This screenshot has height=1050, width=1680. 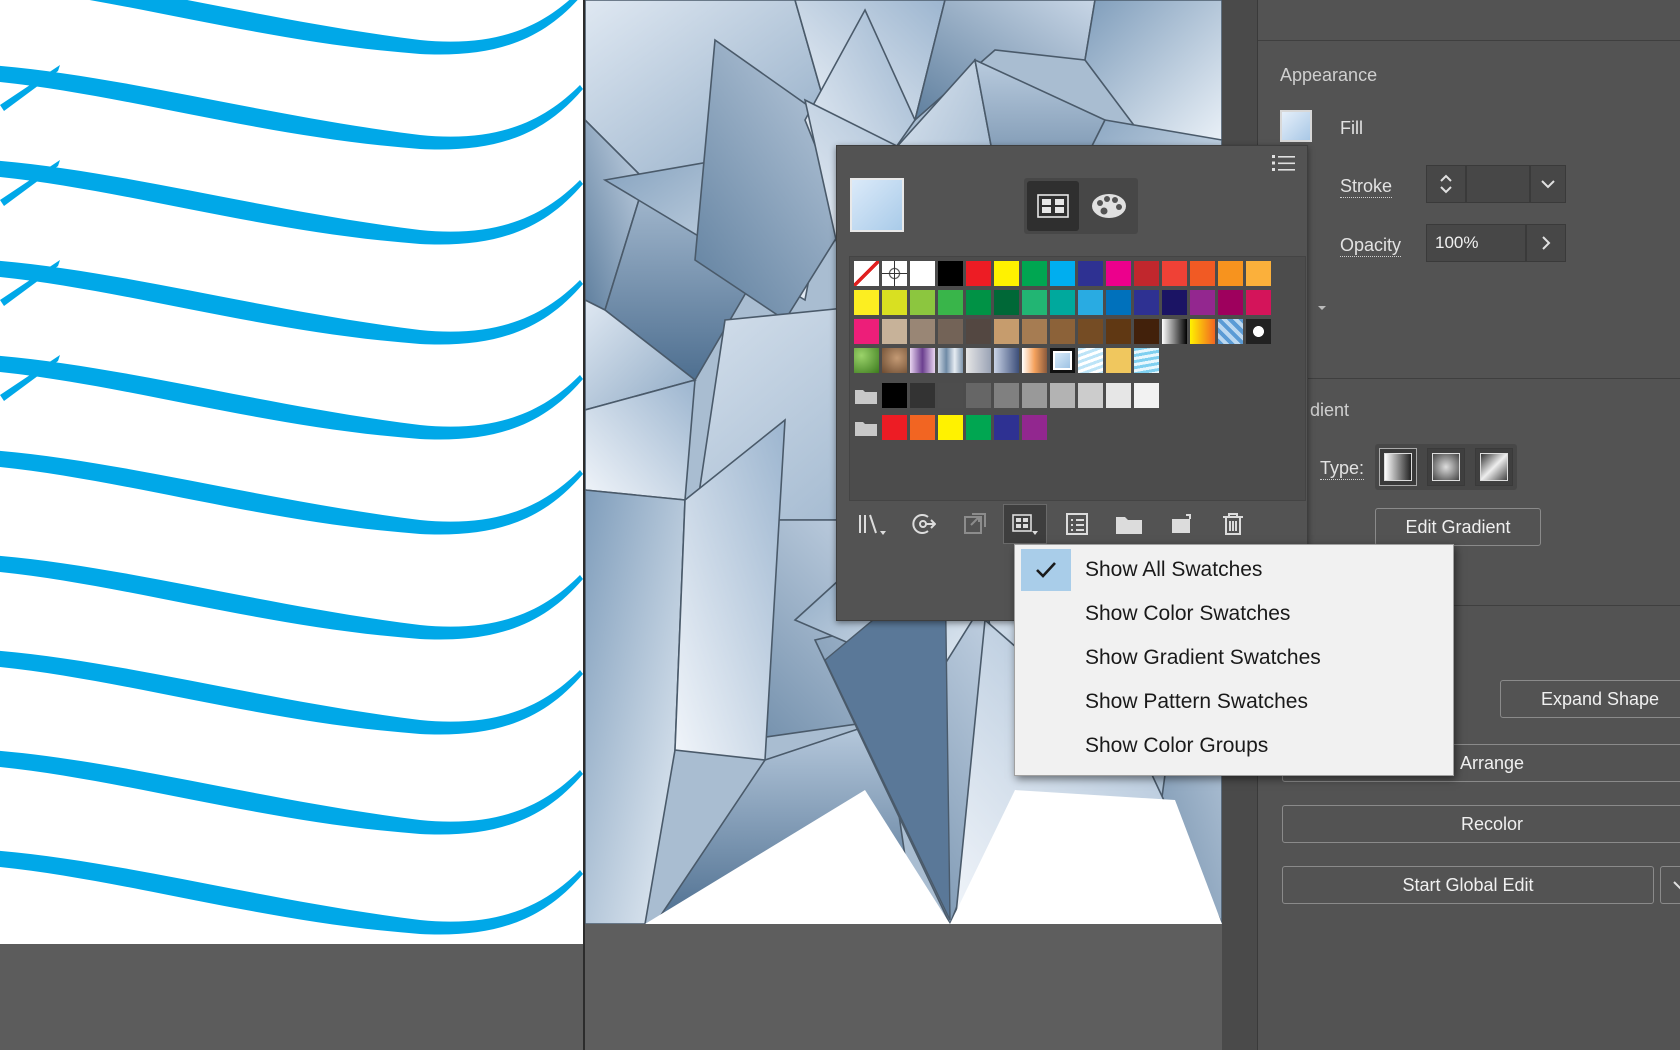 What do you see at coordinates (1494, 467) in the screenshot?
I see `freeform-gradient-button` at bounding box center [1494, 467].